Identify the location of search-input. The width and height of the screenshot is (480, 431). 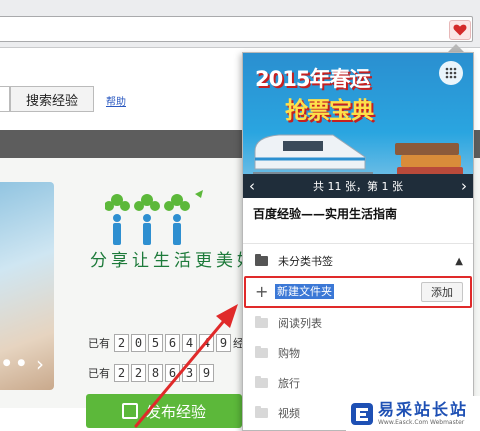
(5, 99).